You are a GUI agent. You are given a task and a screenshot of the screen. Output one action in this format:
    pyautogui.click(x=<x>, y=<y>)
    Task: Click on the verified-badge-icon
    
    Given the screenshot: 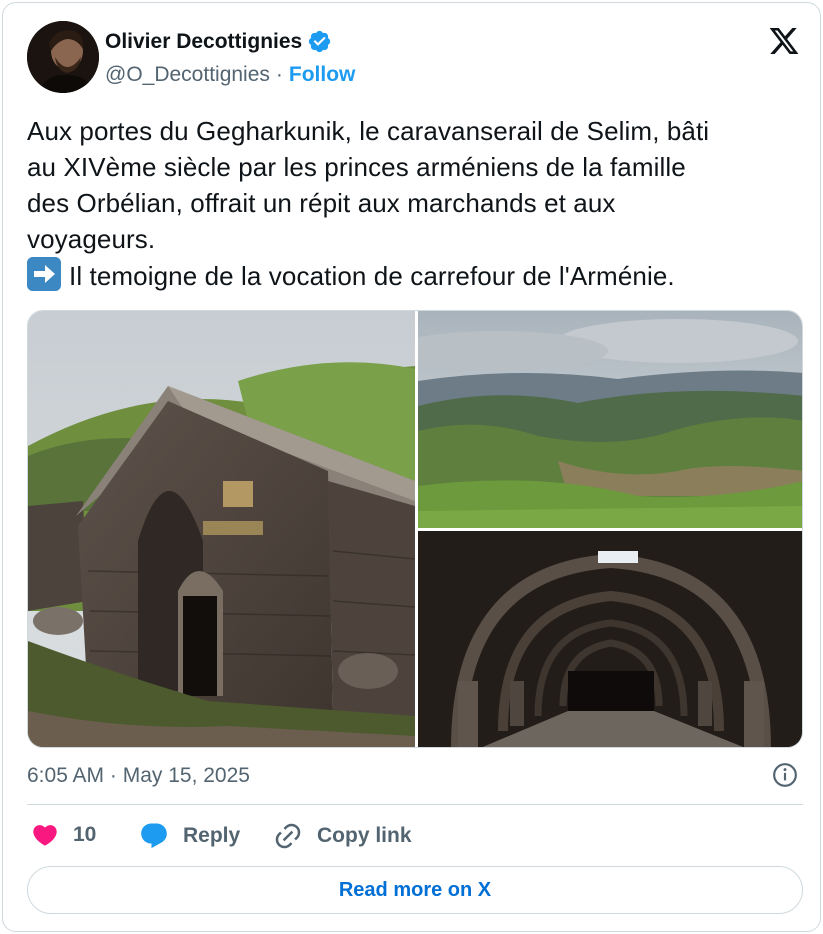 What is the action you would take?
    pyautogui.click(x=320, y=41)
    